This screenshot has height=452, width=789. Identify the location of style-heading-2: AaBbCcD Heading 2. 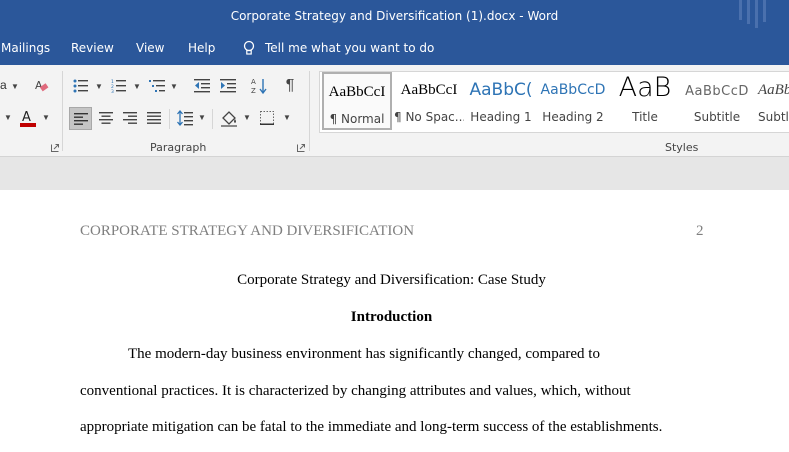
(573, 101).